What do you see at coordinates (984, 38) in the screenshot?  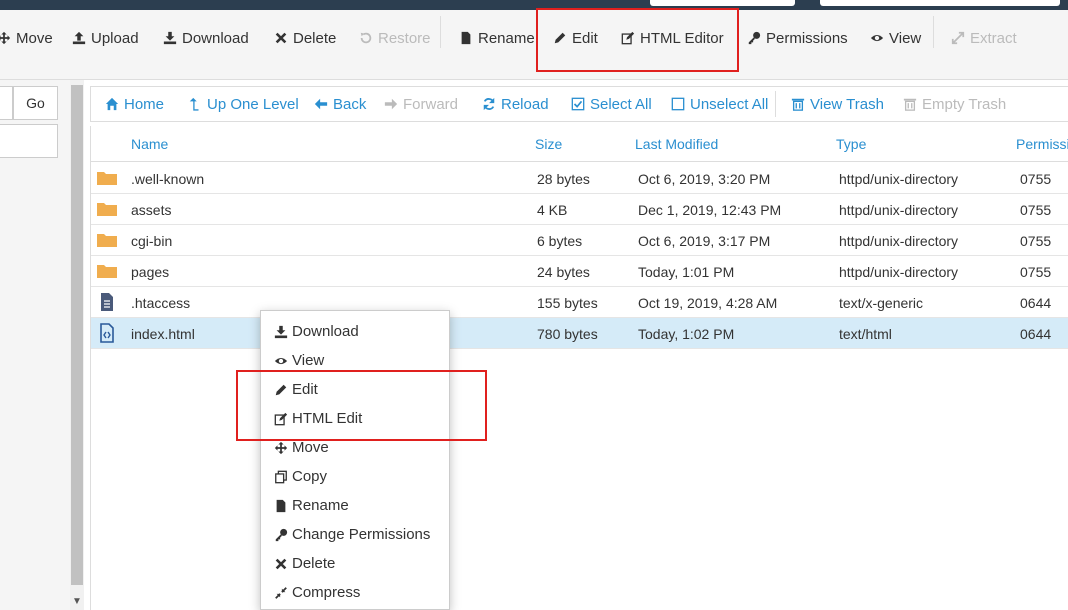 I see `extract-button: Extract` at bounding box center [984, 38].